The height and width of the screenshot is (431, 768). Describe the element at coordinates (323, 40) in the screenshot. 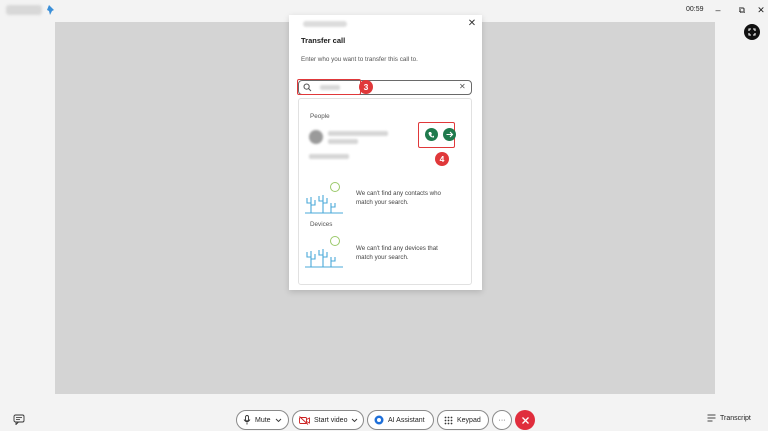

I see `dialog-title: Transfer call` at that location.